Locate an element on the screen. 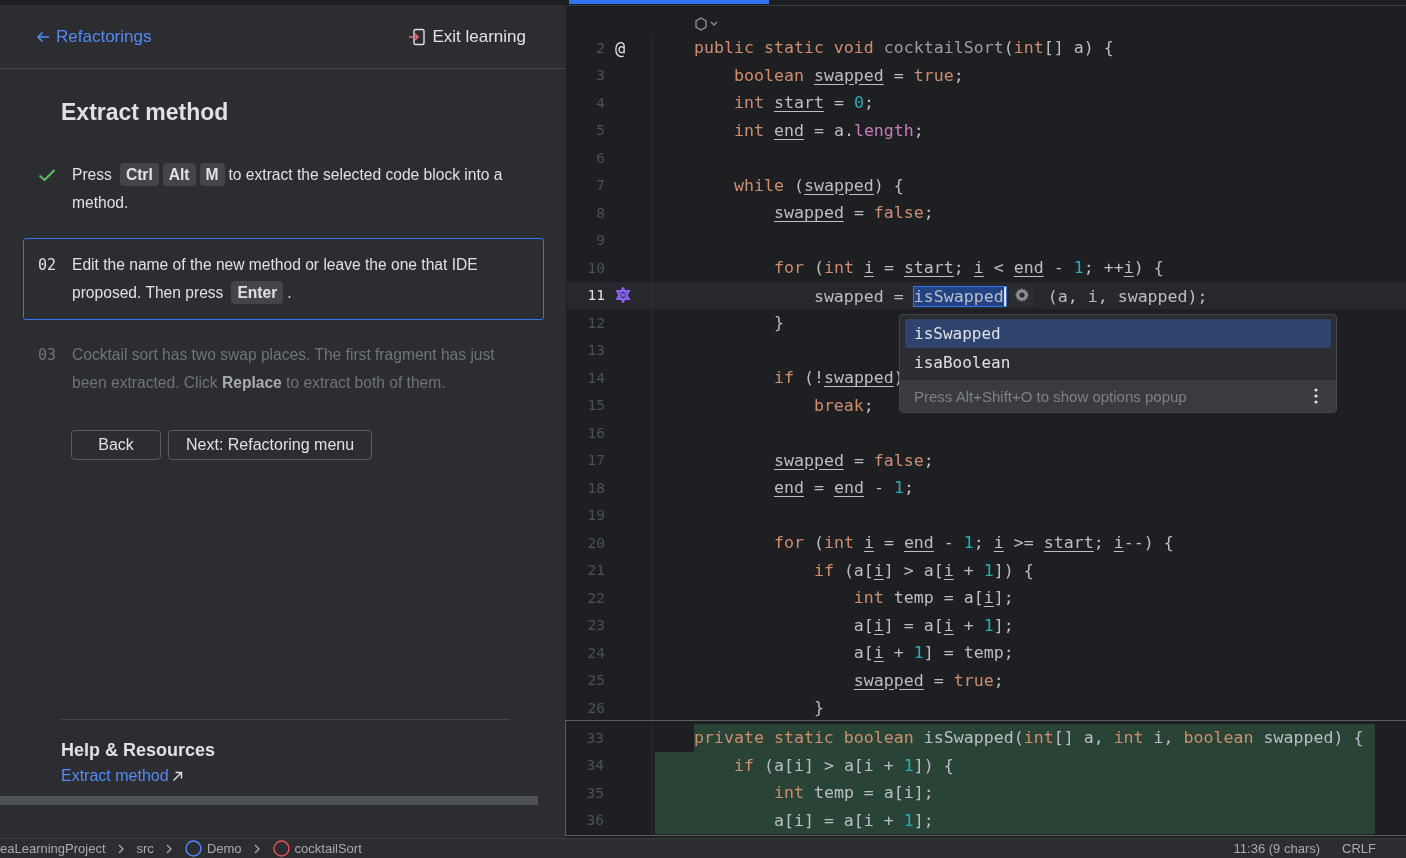  step-number: 02 is located at coordinates (48, 265).